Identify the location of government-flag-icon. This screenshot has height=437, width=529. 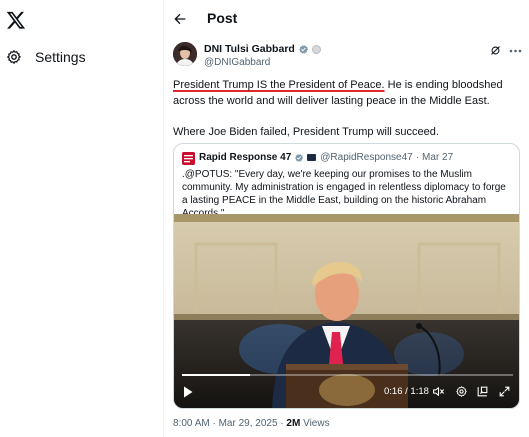
(312, 157).